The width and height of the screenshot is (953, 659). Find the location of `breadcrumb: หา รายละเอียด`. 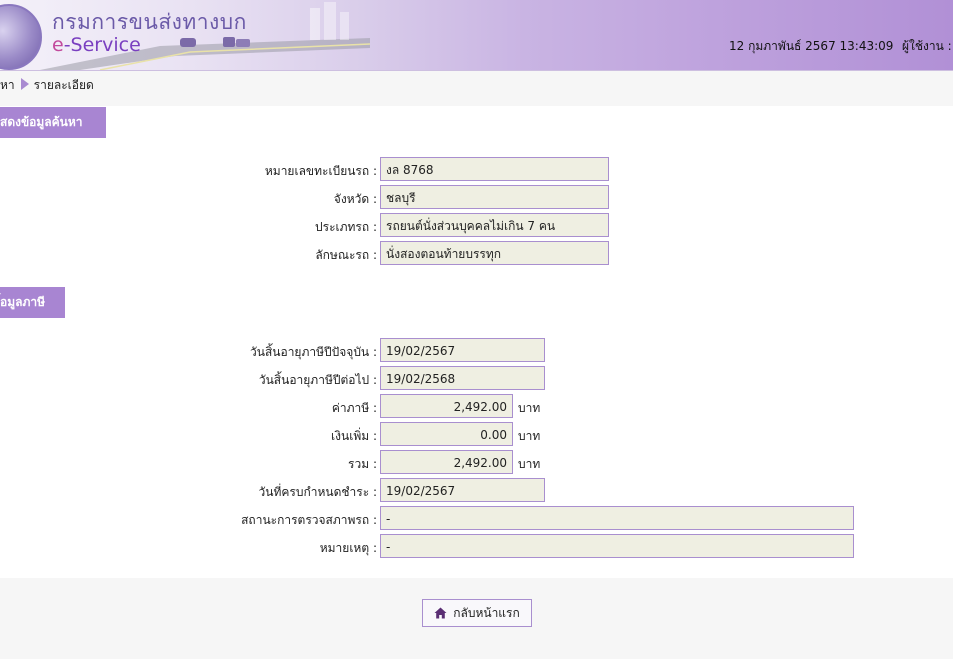

breadcrumb: หา รายละเอียด is located at coordinates (47, 86).